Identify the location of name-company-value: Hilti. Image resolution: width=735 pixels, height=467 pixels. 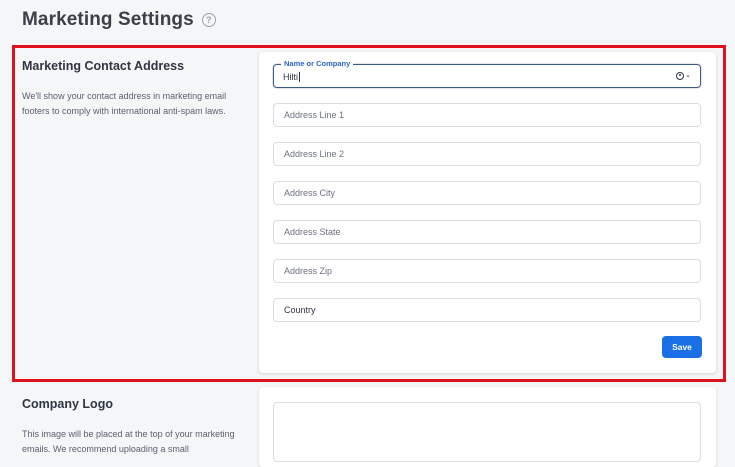
(290, 77).